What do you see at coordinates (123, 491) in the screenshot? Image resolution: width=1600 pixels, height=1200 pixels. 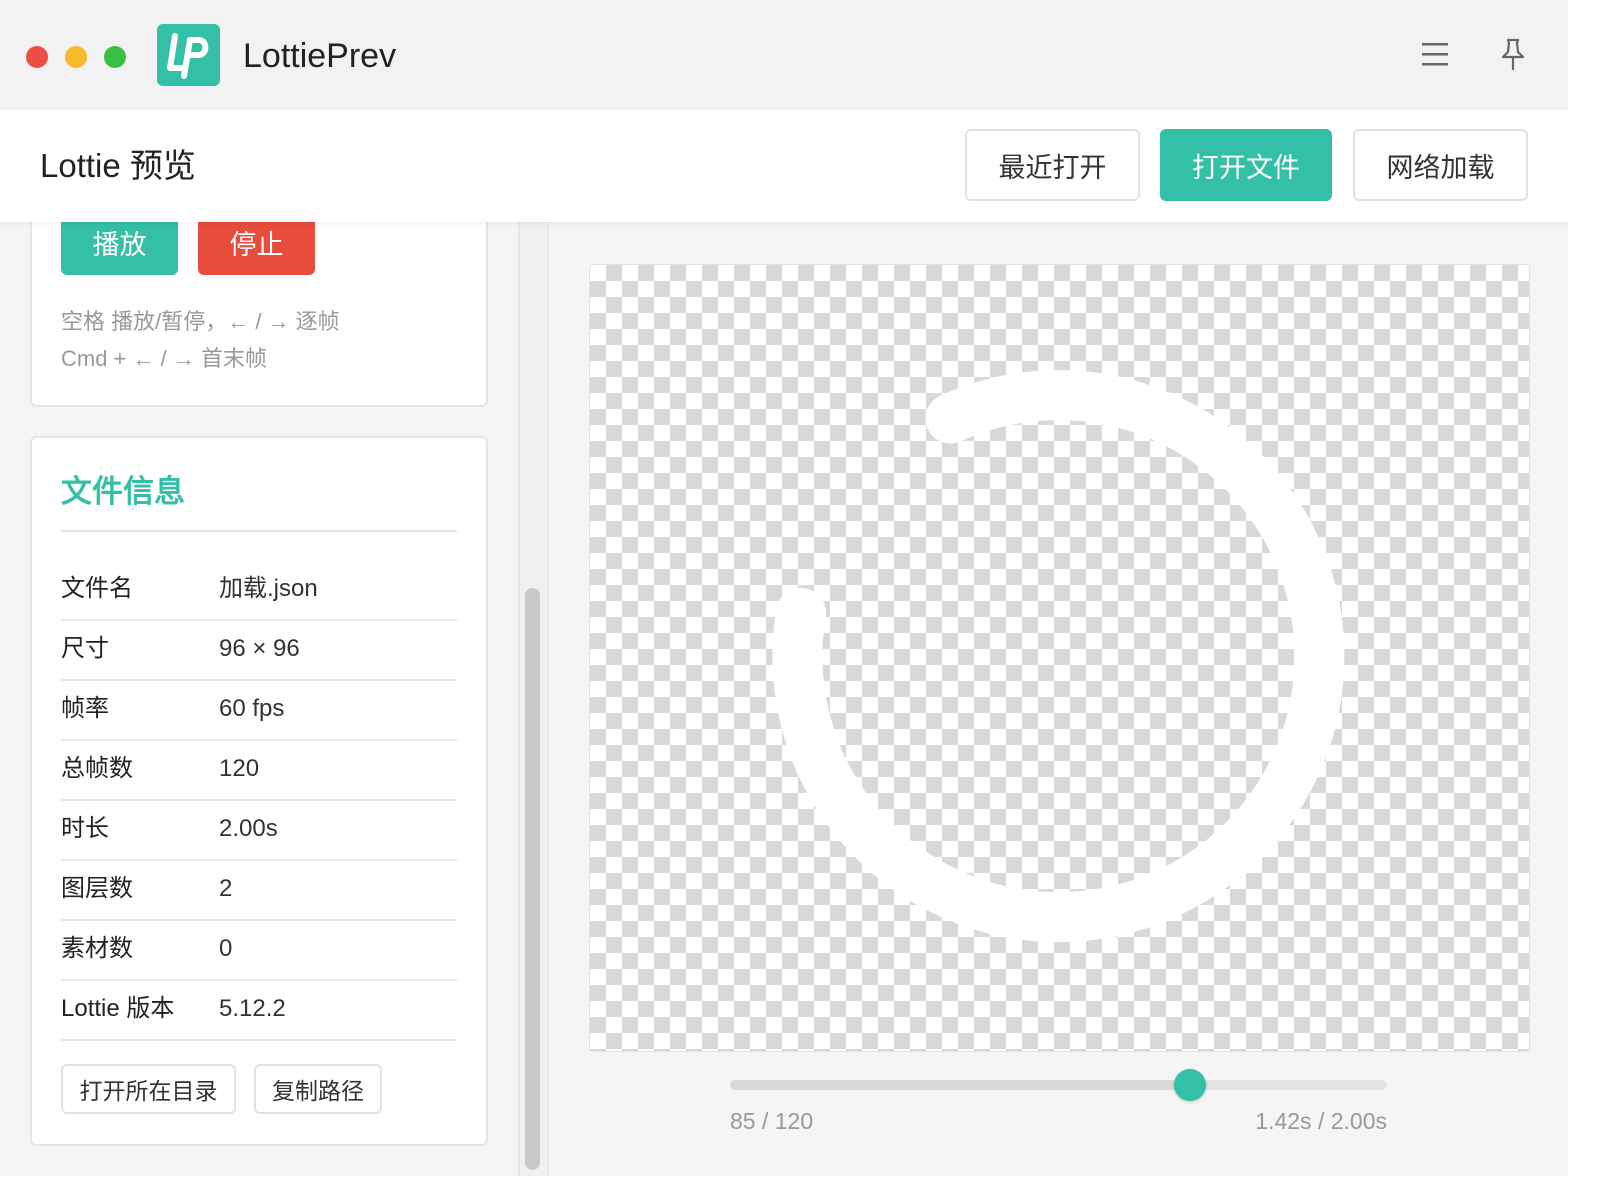 I see `file-info-title: 文件信息` at bounding box center [123, 491].